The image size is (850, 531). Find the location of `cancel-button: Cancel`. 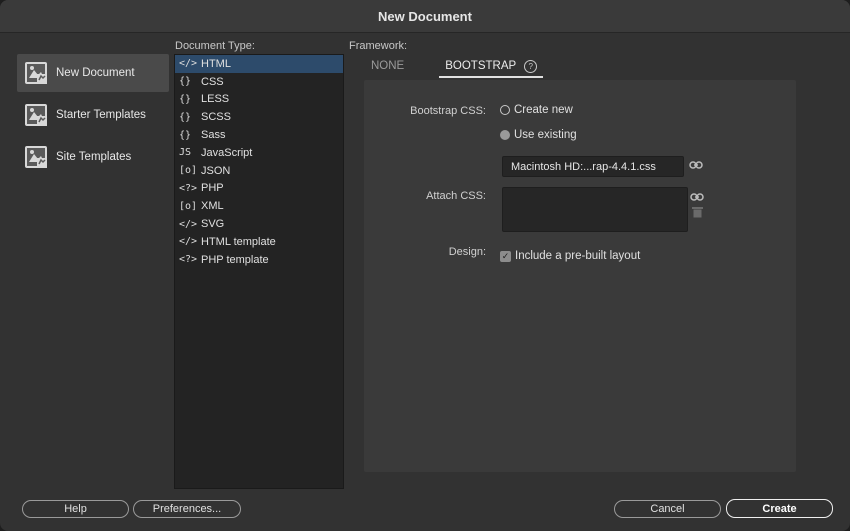

cancel-button: Cancel is located at coordinates (667, 509).